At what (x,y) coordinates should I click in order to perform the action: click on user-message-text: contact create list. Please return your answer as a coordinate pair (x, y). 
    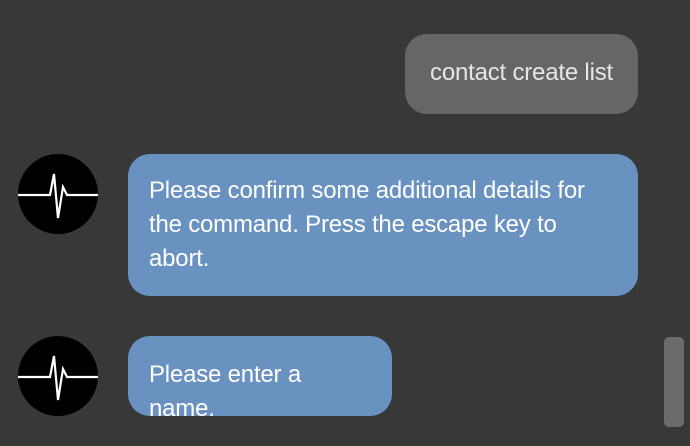
    Looking at the image, I should click on (521, 72).